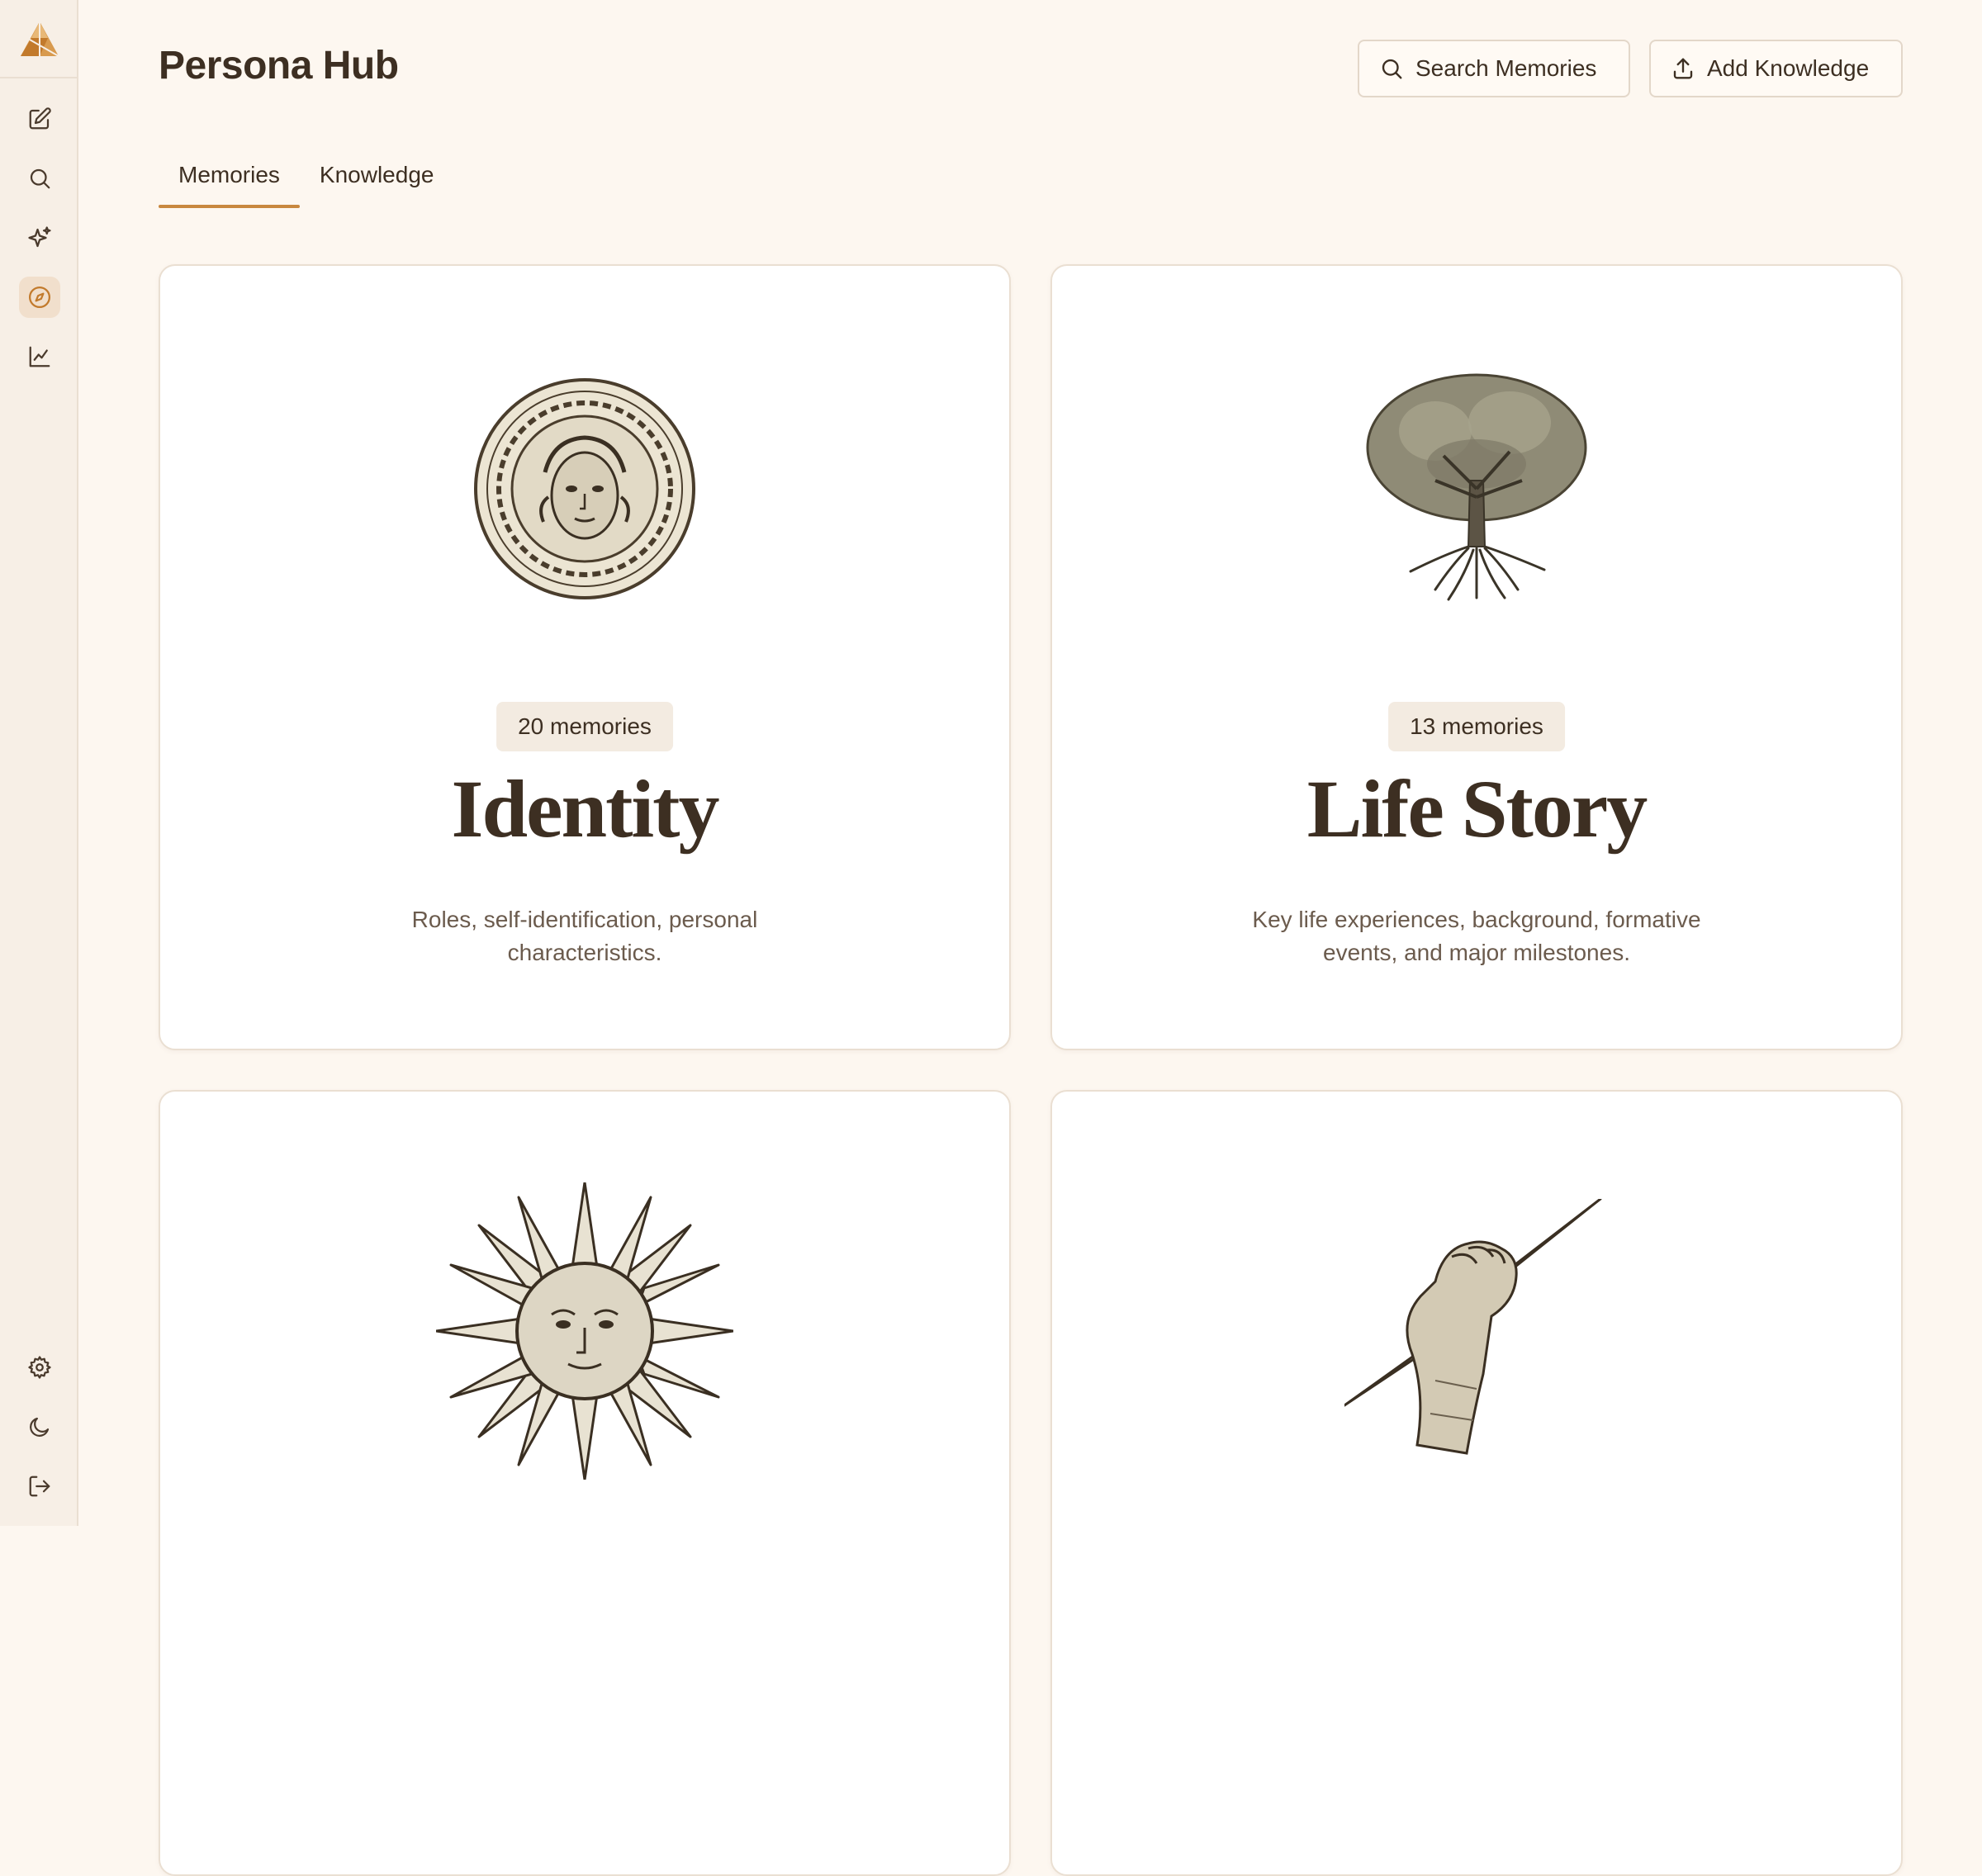 The height and width of the screenshot is (1876, 1982). I want to click on add-knowledge-button: Add Knowledge, so click(1776, 68).